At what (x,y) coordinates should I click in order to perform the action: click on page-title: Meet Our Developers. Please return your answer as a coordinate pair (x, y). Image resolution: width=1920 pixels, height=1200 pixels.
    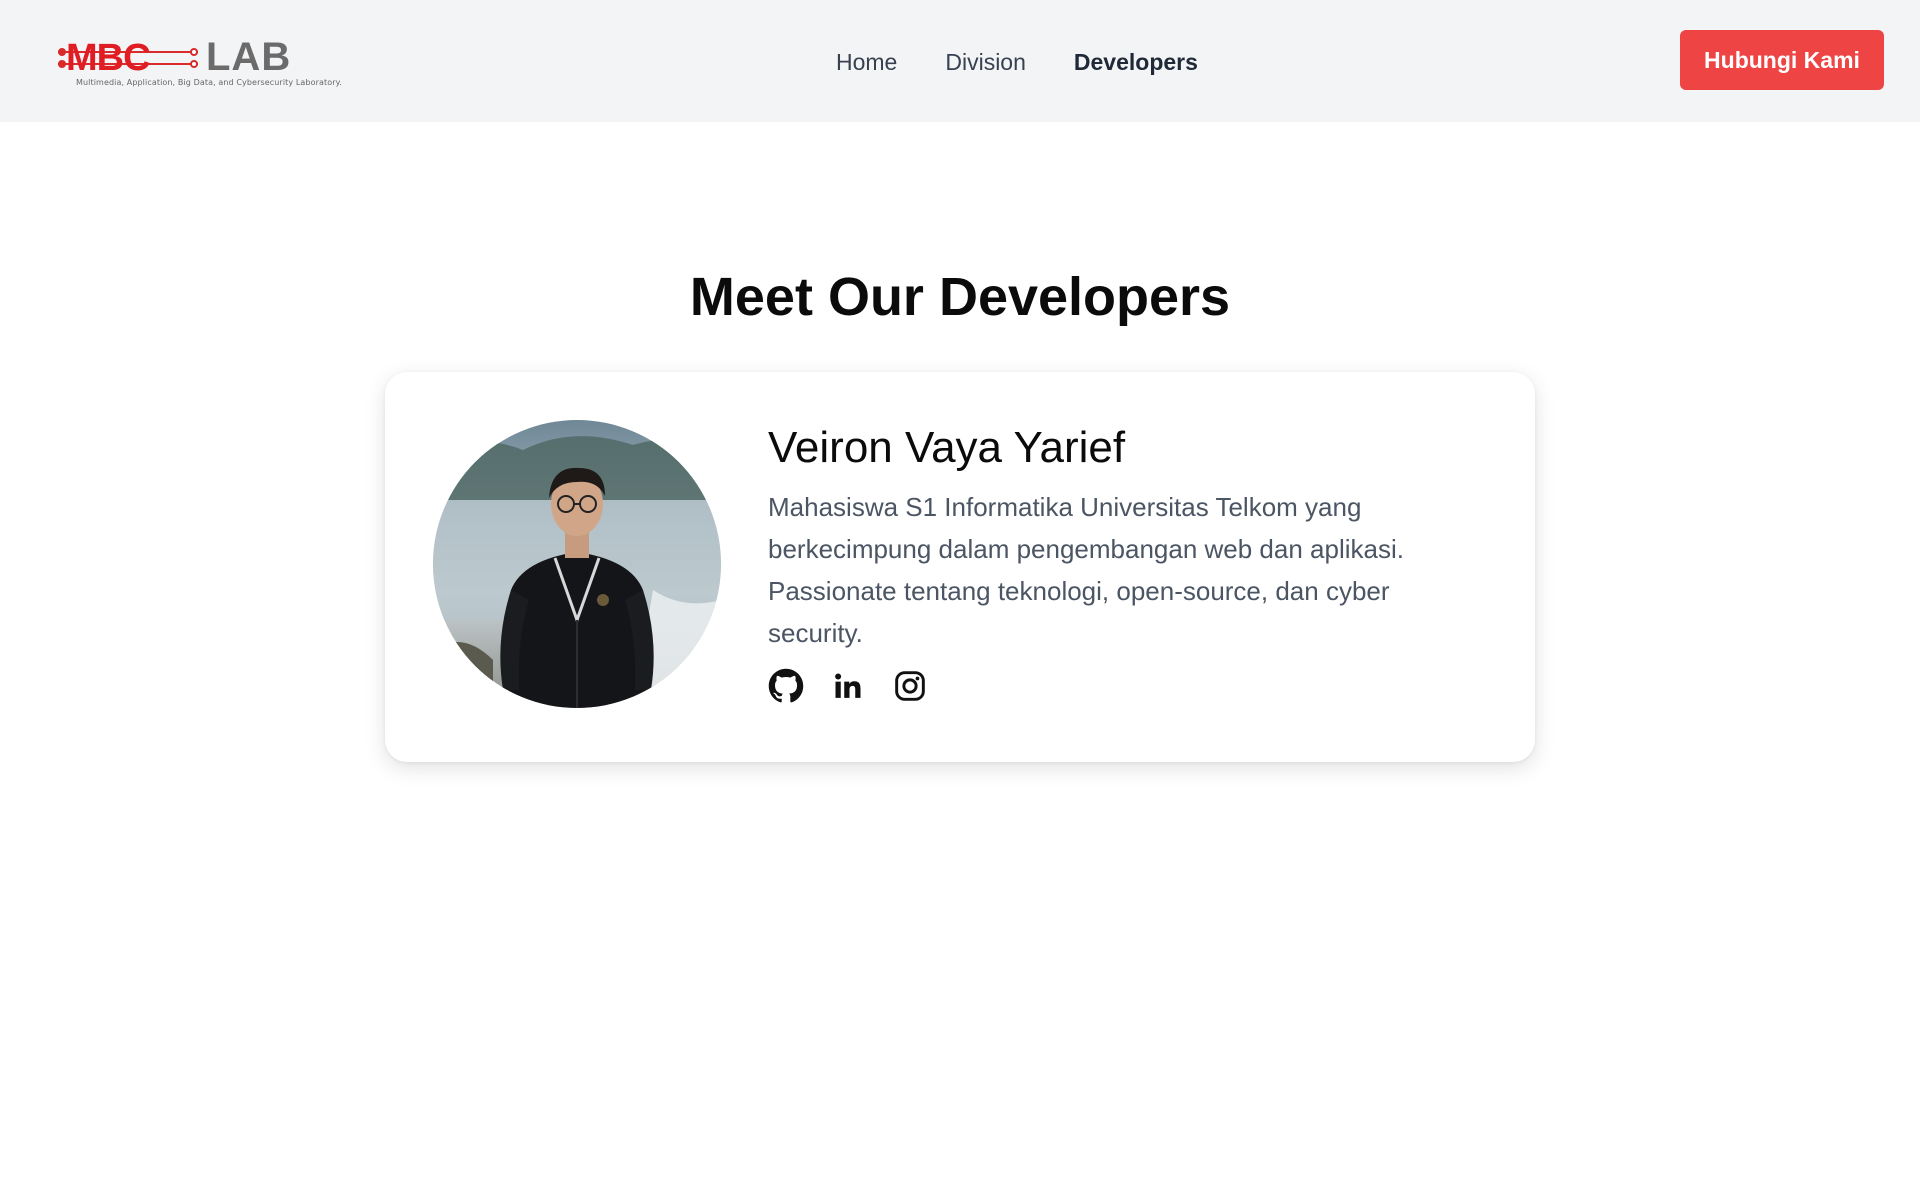
    Looking at the image, I should click on (960, 297).